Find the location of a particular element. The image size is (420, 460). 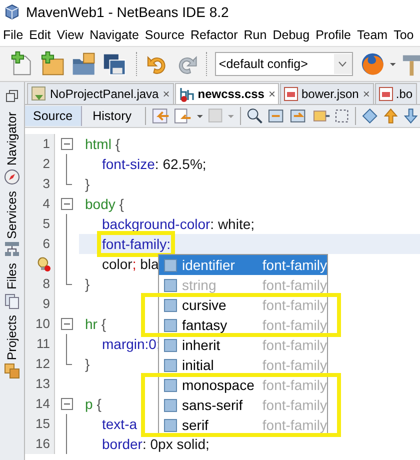

file-tab: NoProjectPanel.java × is located at coordinates (100, 93).